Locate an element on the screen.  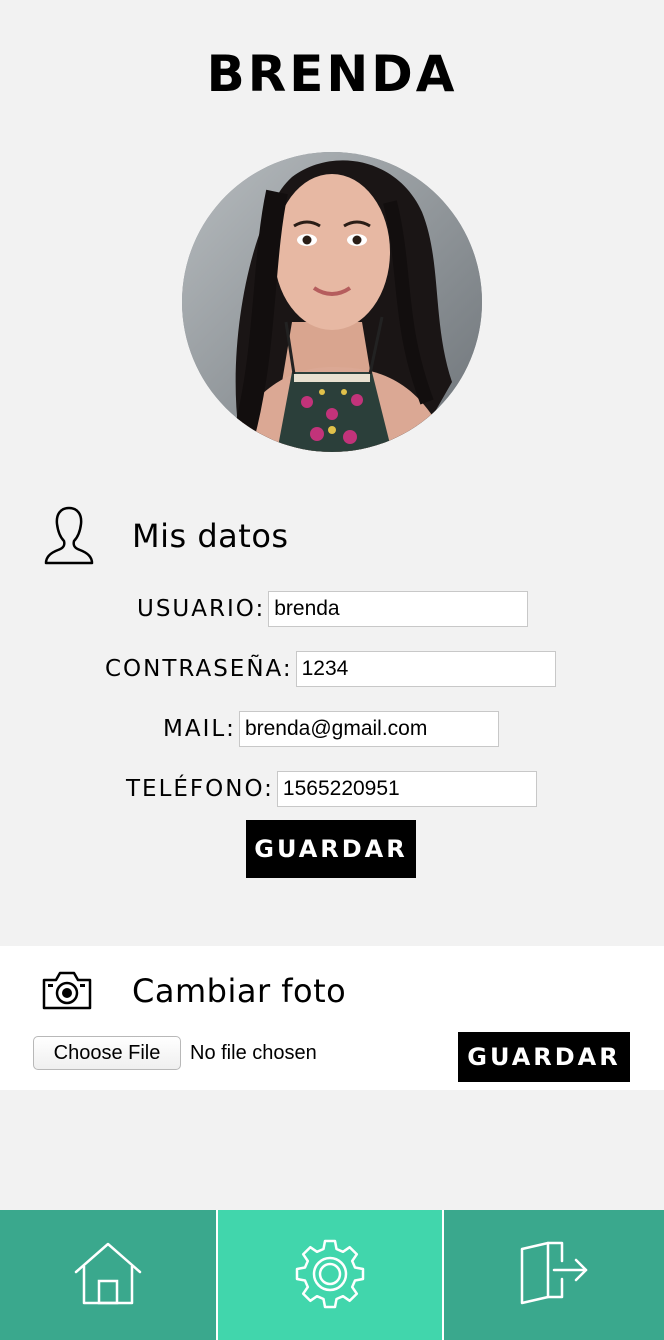
logout-icon is located at coordinates (554, 1275).